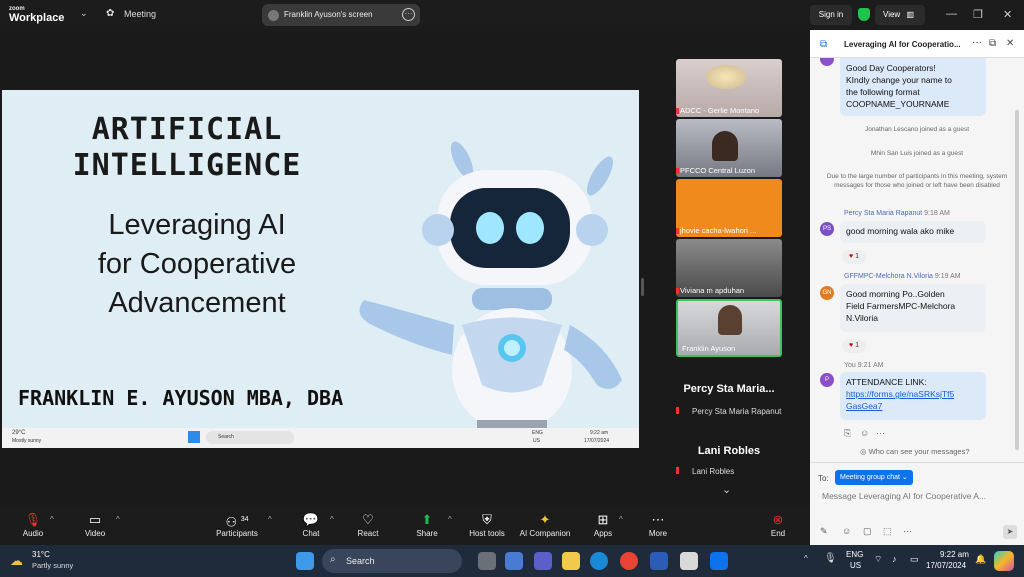 The width and height of the screenshot is (1024, 577). What do you see at coordinates (642, 287) in the screenshot?
I see `resize-handle` at bounding box center [642, 287].